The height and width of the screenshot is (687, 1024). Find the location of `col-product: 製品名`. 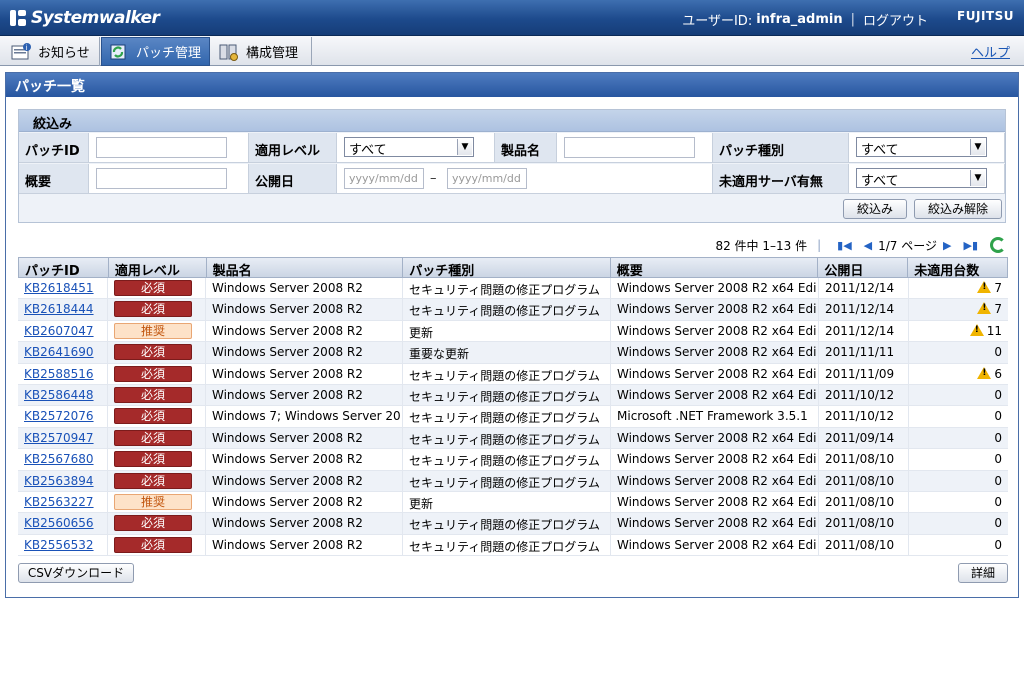

col-product: 製品名 is located at coordinates (305, 267).